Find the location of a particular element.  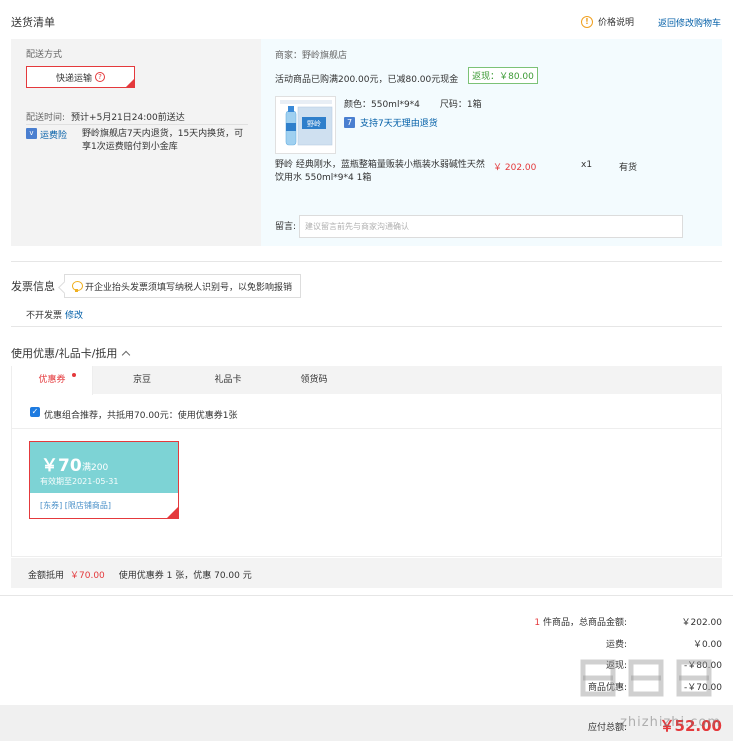

freight-insurance-desc: 野岭旗舰店7天内退货，15天内换货，可享1次运费赔付到小金库 is located at coordinates (163, 140).